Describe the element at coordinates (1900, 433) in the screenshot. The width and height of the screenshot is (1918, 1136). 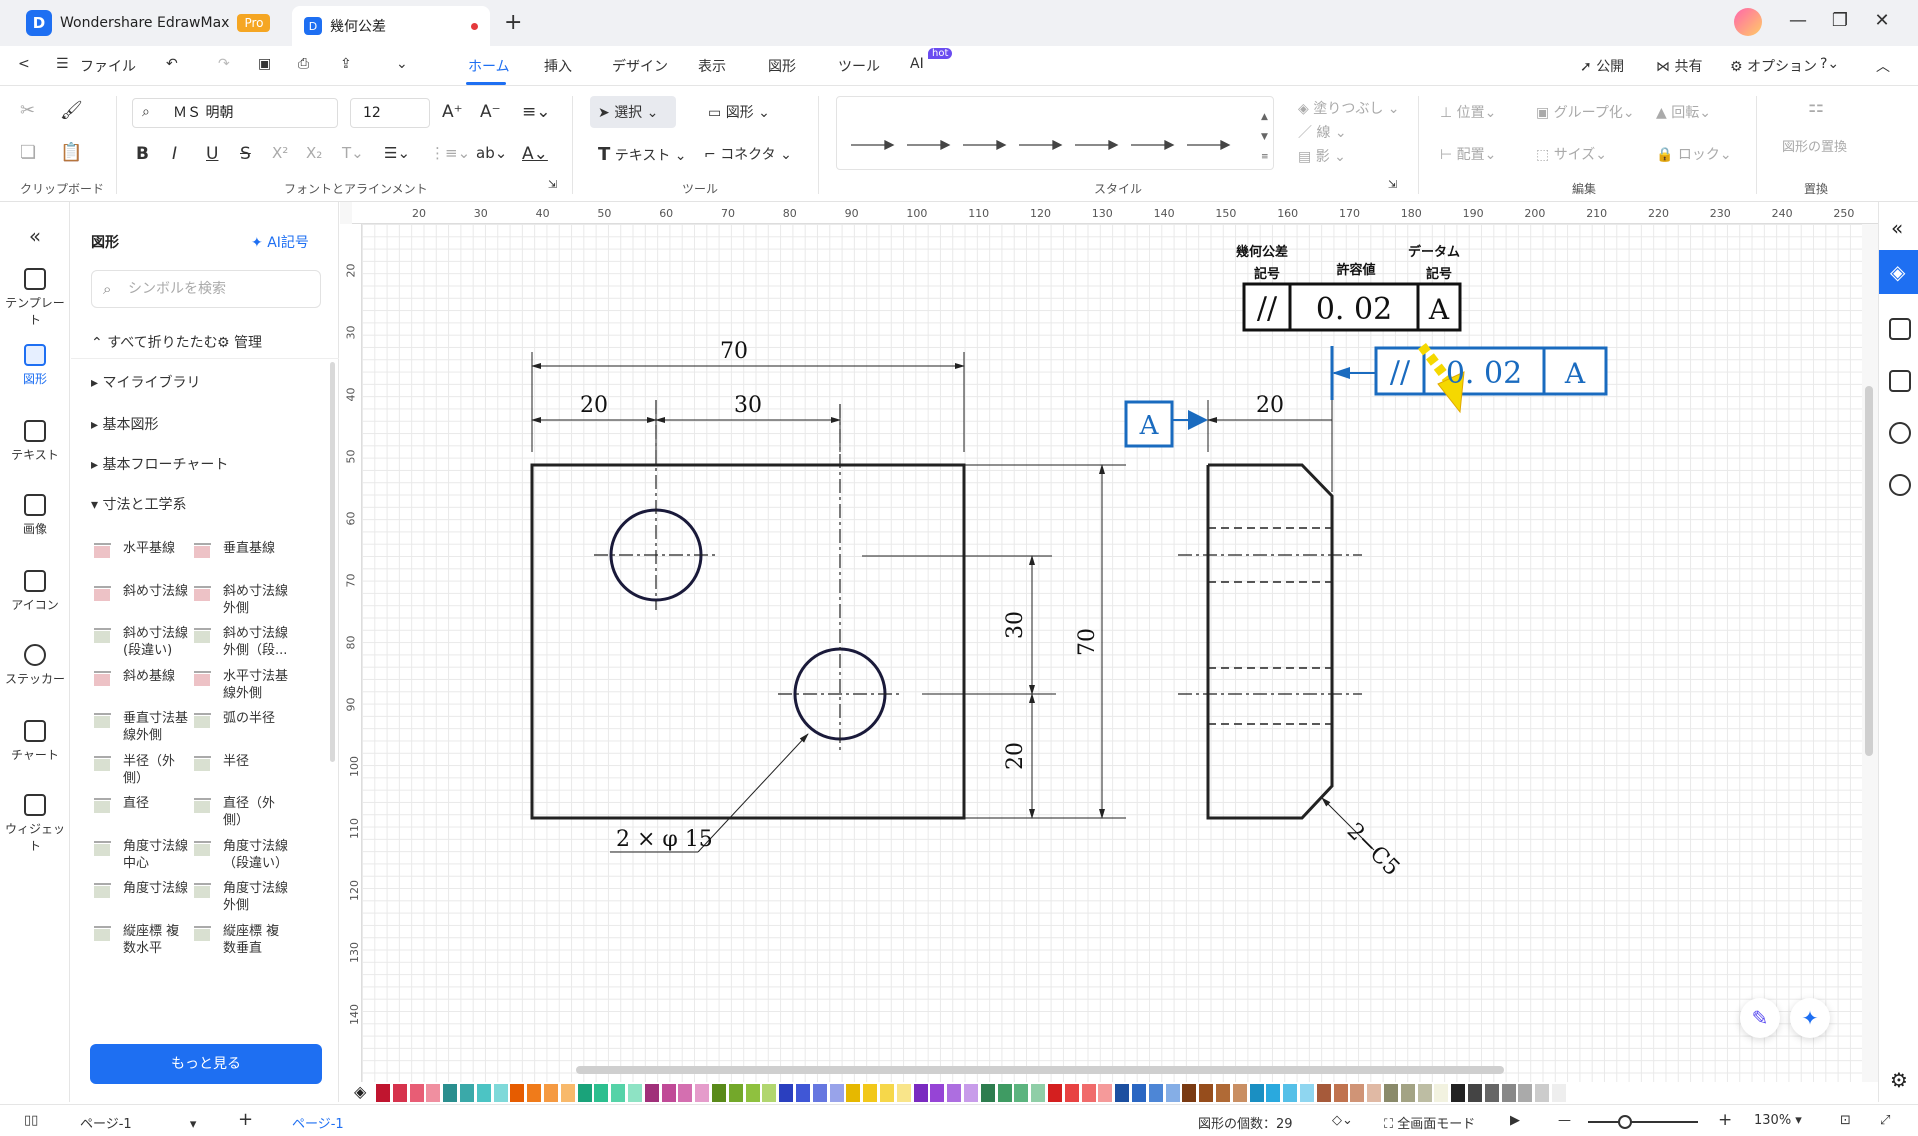
I see `history-icon` at that location.